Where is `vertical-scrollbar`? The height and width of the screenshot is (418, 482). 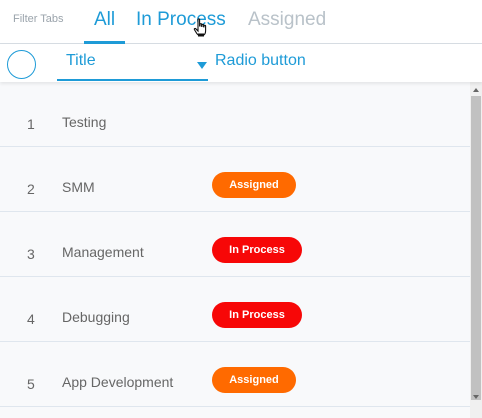
vertical-scrollbar is located at coordinates (476, 250).